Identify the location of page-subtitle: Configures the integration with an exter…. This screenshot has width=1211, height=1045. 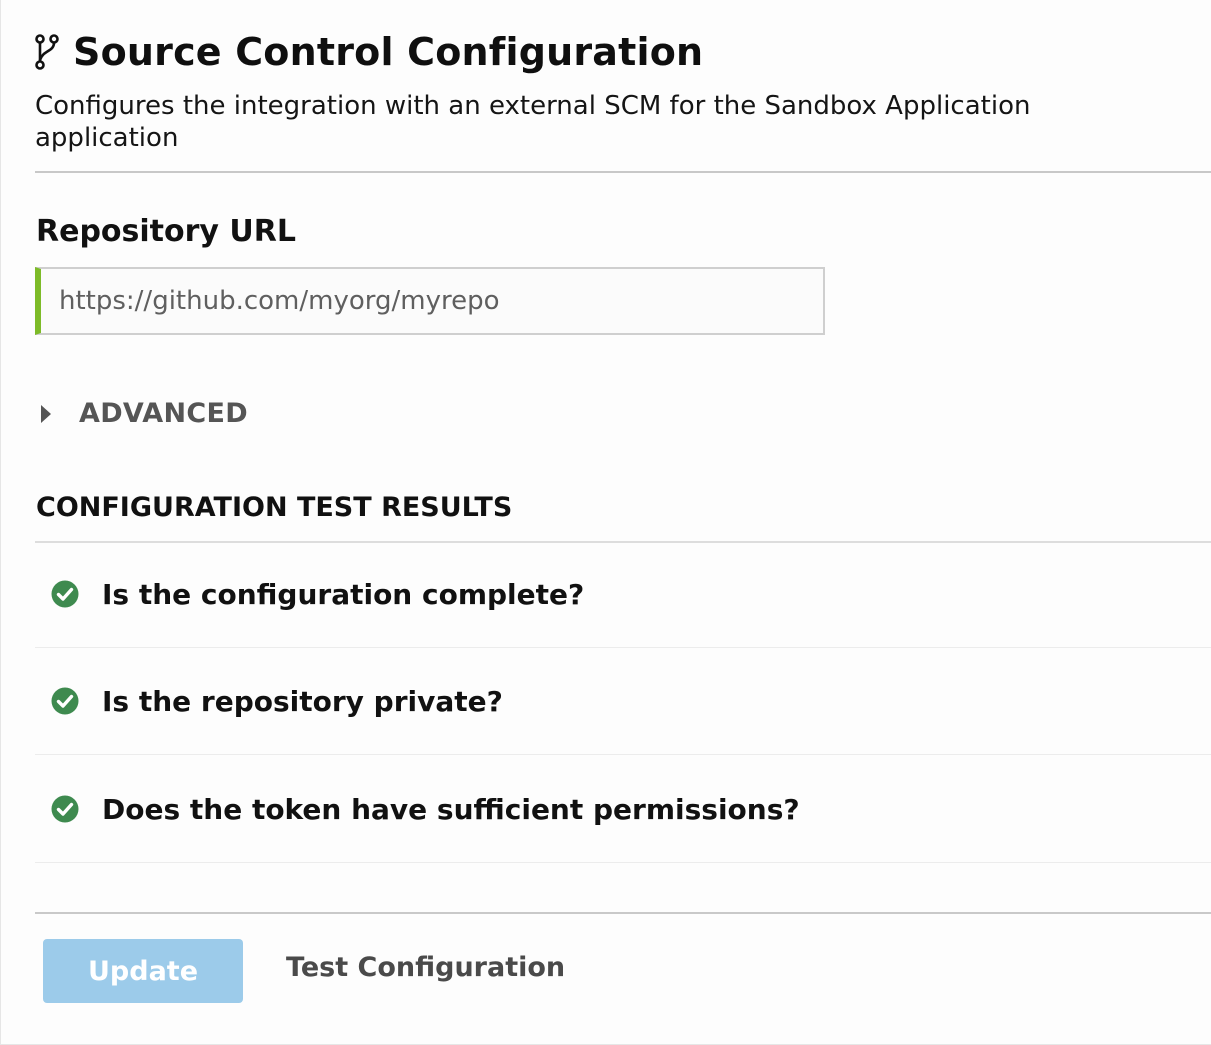
(533, 122).